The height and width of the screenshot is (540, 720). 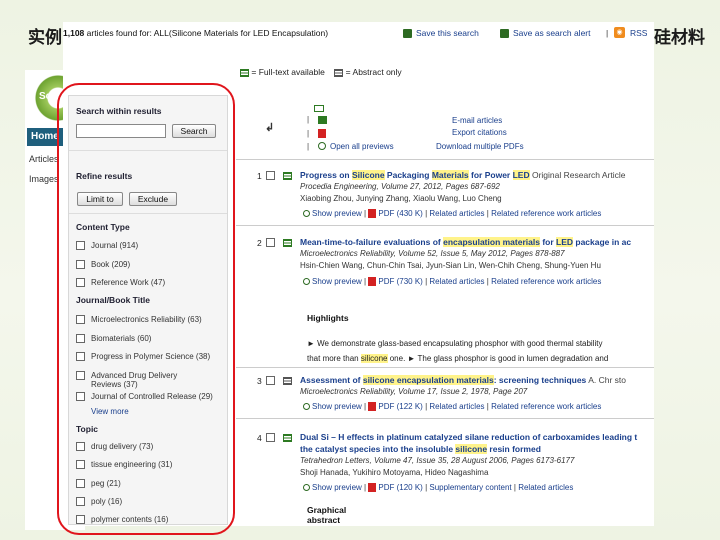 What do you see at coordinates (471, 449) in the screenshot?
I see `title-highlight: silicone` at bounding box center [471, 449].